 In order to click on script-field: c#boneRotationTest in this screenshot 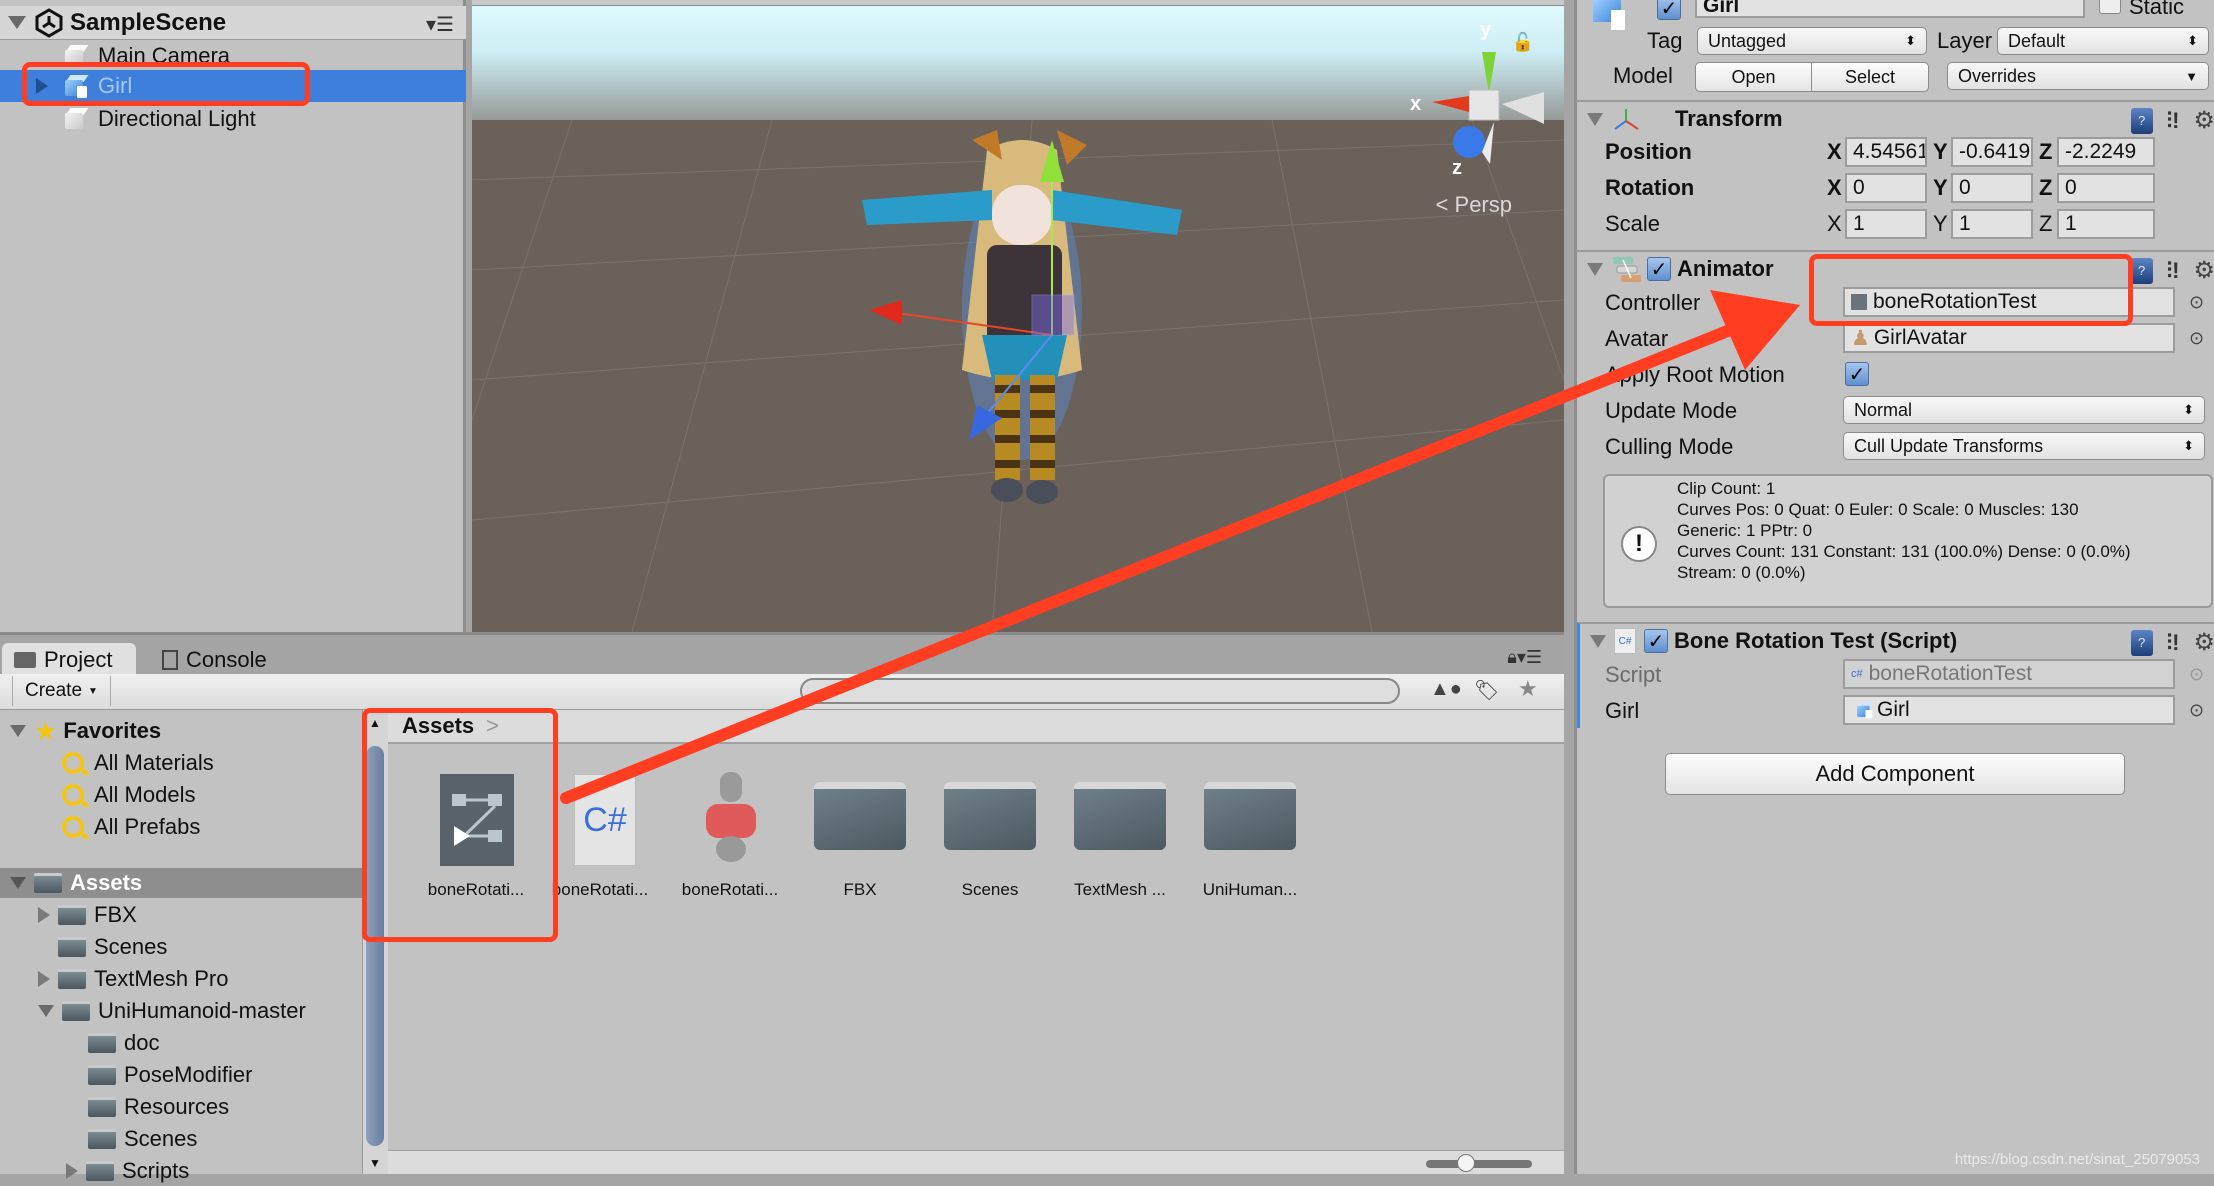, I will do `click(2009, 674)`.